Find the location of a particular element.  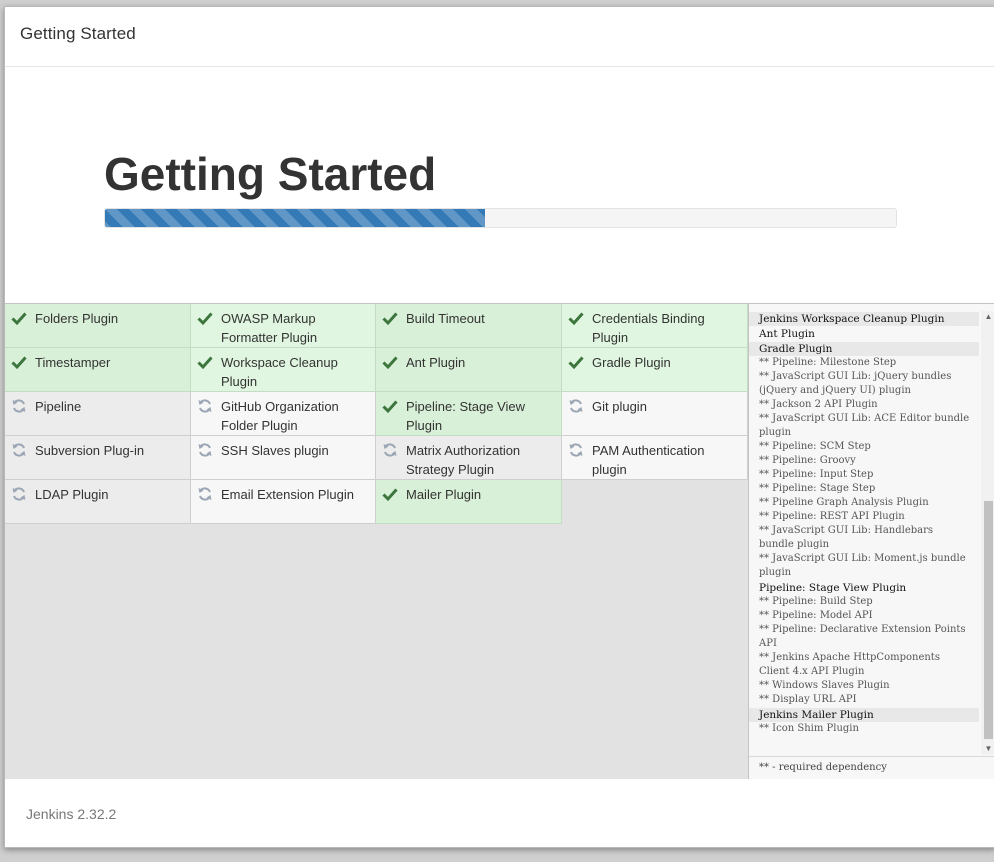

plugin-item: Subversion Plug-in is located at coordinates (98, 458).